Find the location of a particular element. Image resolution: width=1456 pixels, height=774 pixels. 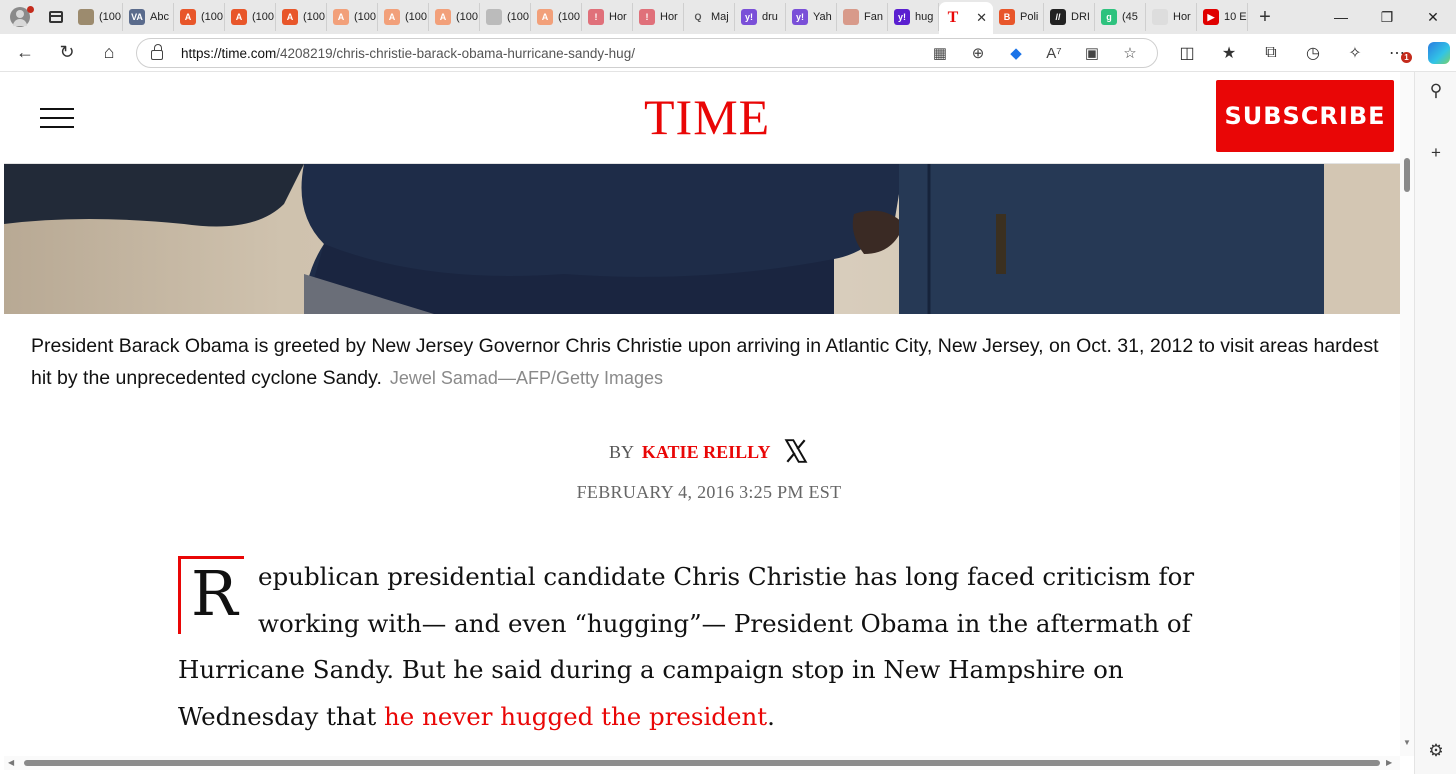

article-inline-link: he never hugged the president is located at coordinates (575, 716).